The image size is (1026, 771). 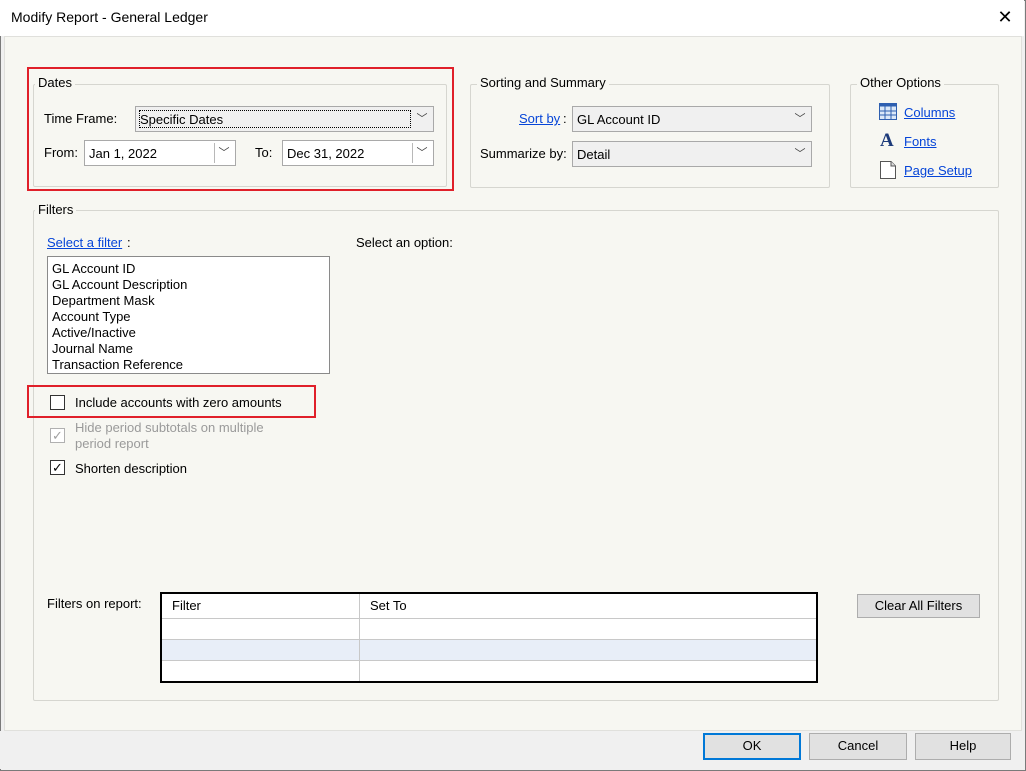 What do you see at coordinates (91, 316) in the screenshot?
I see `list-item: Account Type` at bounding box center [91, 316].